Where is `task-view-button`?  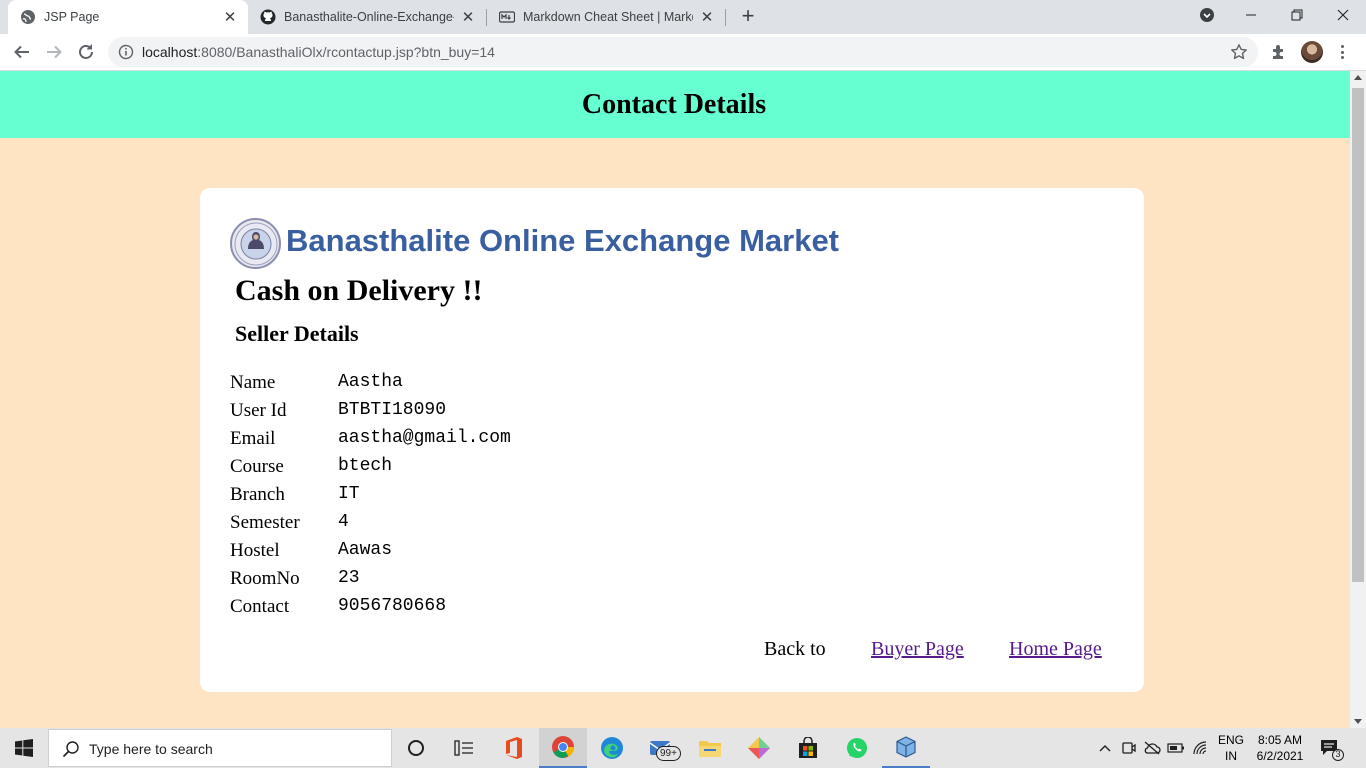
task-view-button is located at coordinates (464, 748).